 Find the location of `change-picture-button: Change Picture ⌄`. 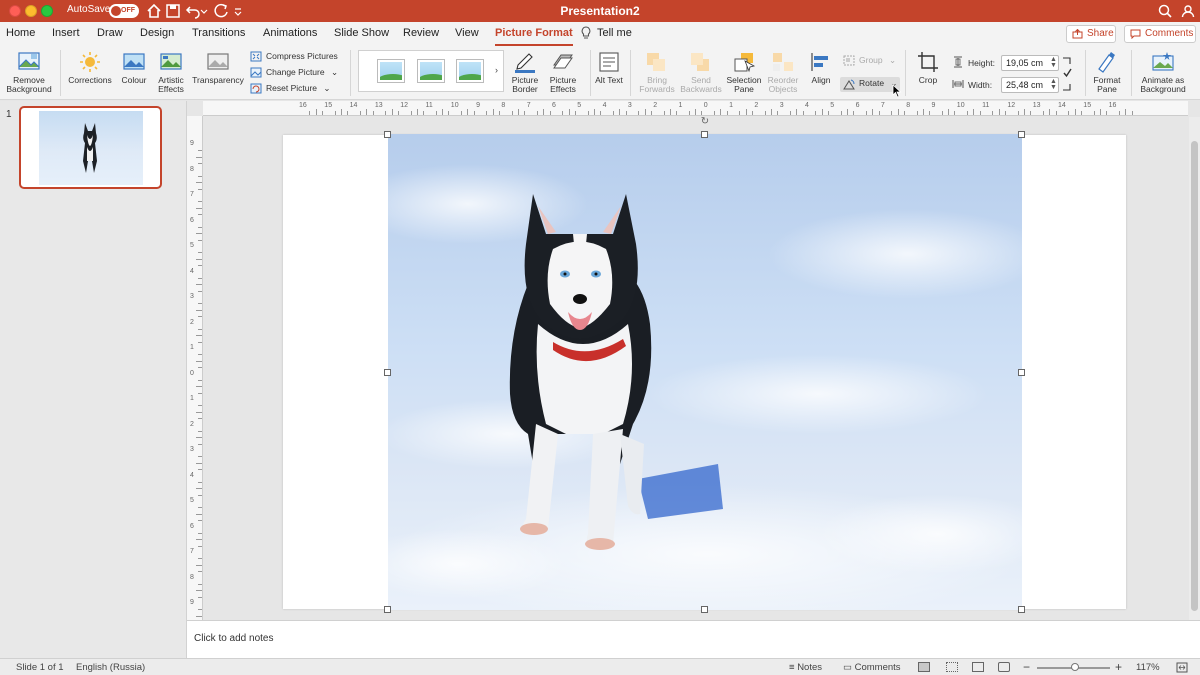

change-picture-button: Change Picture ⌄ is located at coordinates (294, 72).